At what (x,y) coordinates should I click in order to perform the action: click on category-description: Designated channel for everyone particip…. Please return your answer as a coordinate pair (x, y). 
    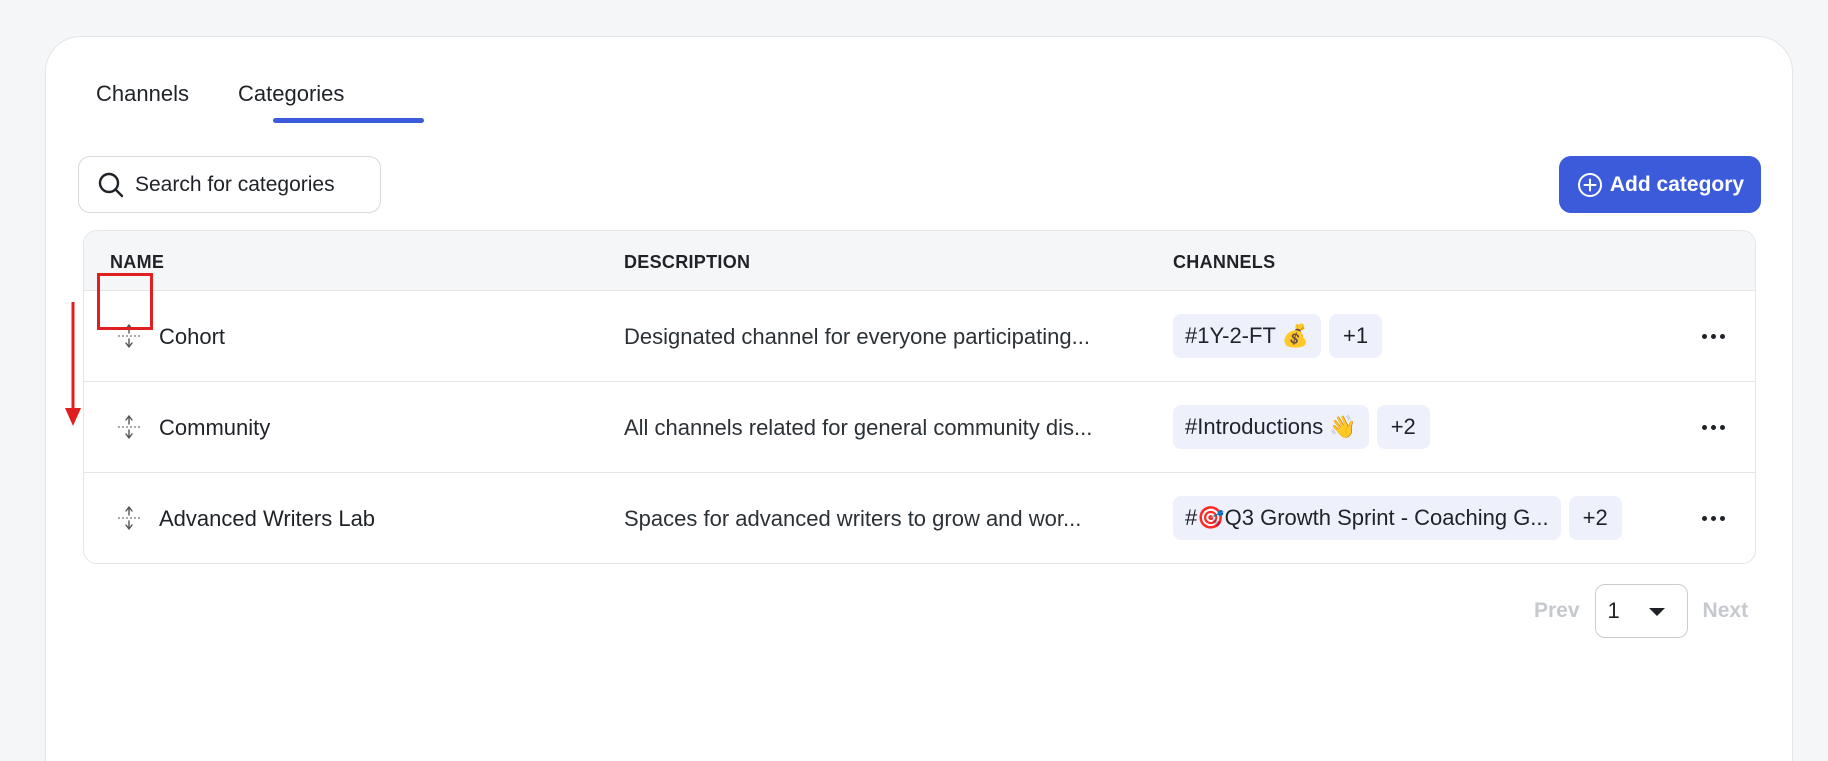
    Looking at the image, I should click on (857, 336).